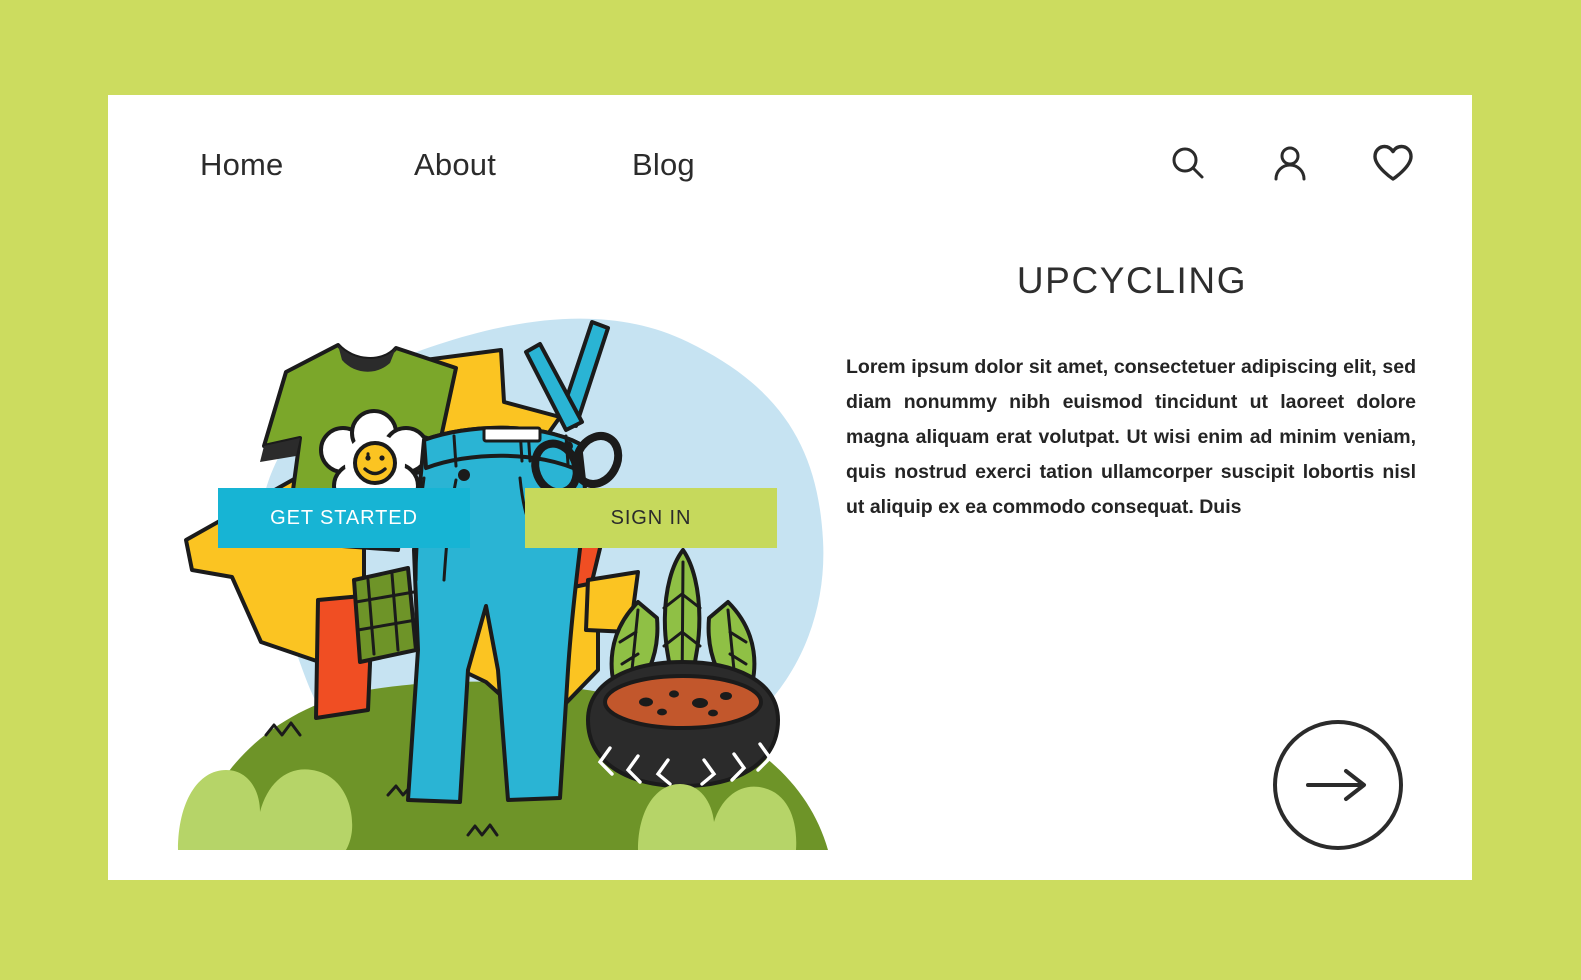 Image resolution: width=1581 pixels, height=980 pixels. What do you see at coordinates (497, 518) in the screenshot?
I see `hero-buttons: GET STARTED SIGN IN` at bounding box center [497, 518].